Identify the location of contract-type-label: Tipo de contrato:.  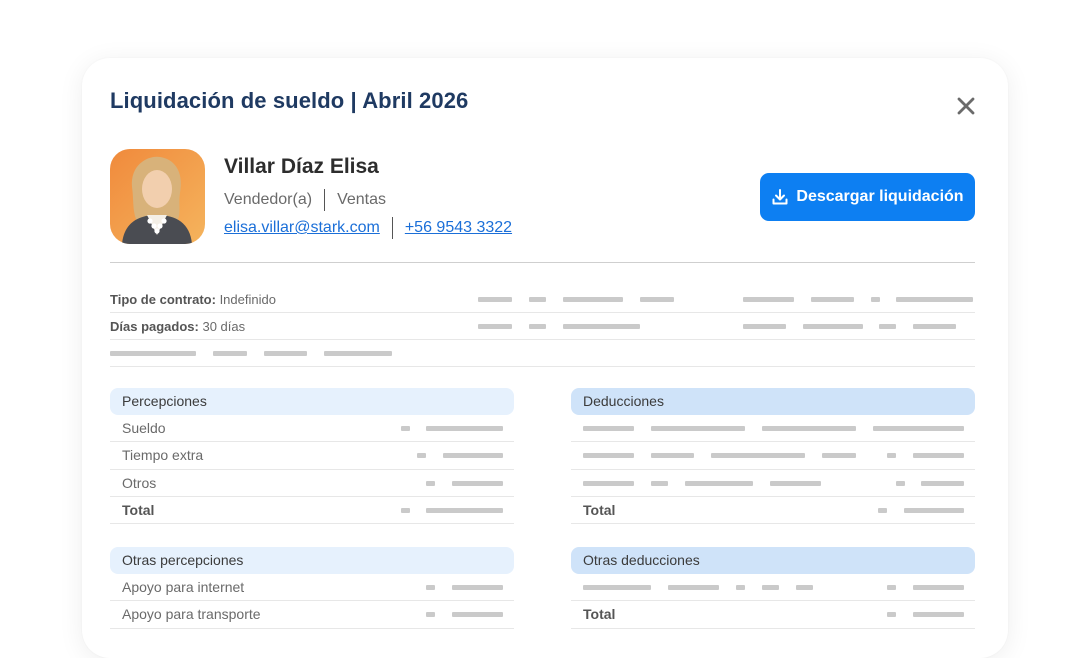
(163, 299).